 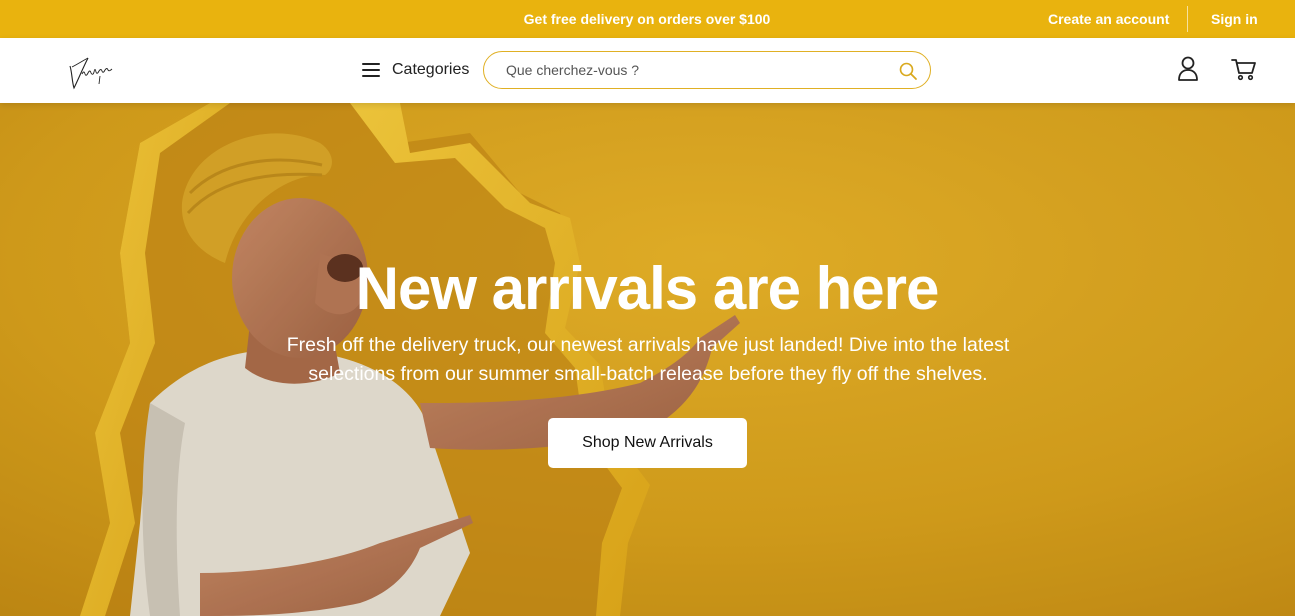 I want to click on main-nav: Categories, so click(x=647, y=70).